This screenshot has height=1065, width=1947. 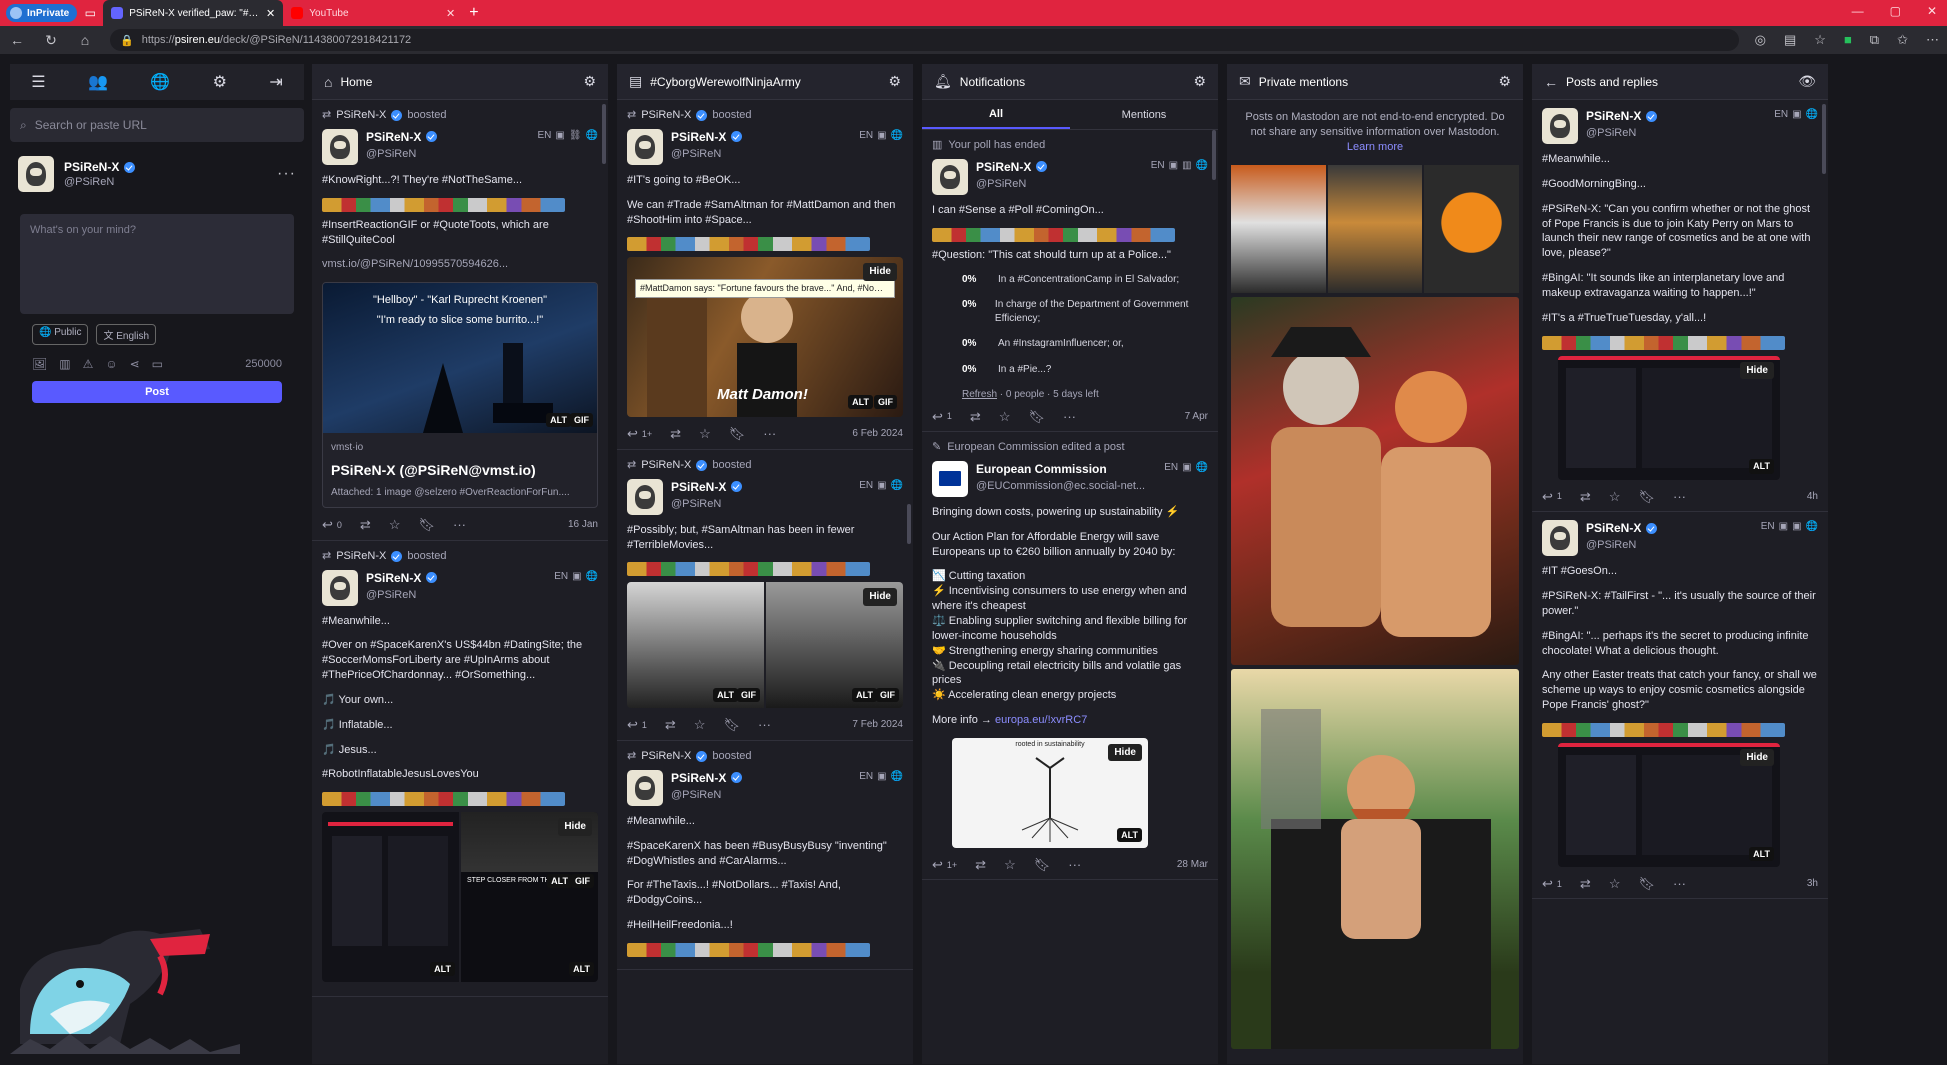 I want to click on media-icon: 🖼, so click(x=39, y=364).